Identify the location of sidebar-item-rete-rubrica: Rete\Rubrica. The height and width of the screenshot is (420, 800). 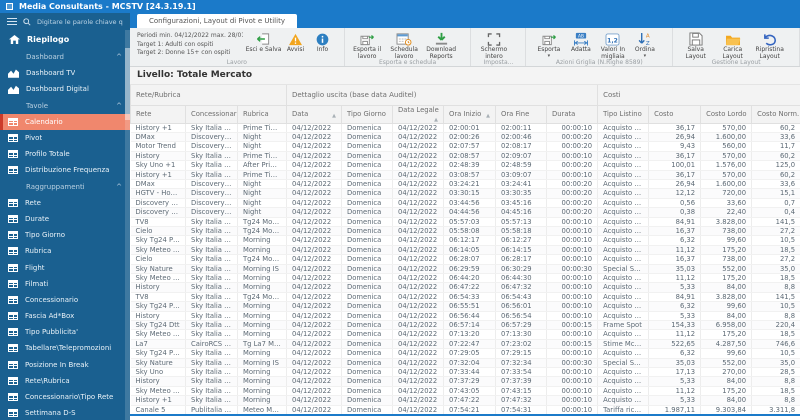
(65, 381).